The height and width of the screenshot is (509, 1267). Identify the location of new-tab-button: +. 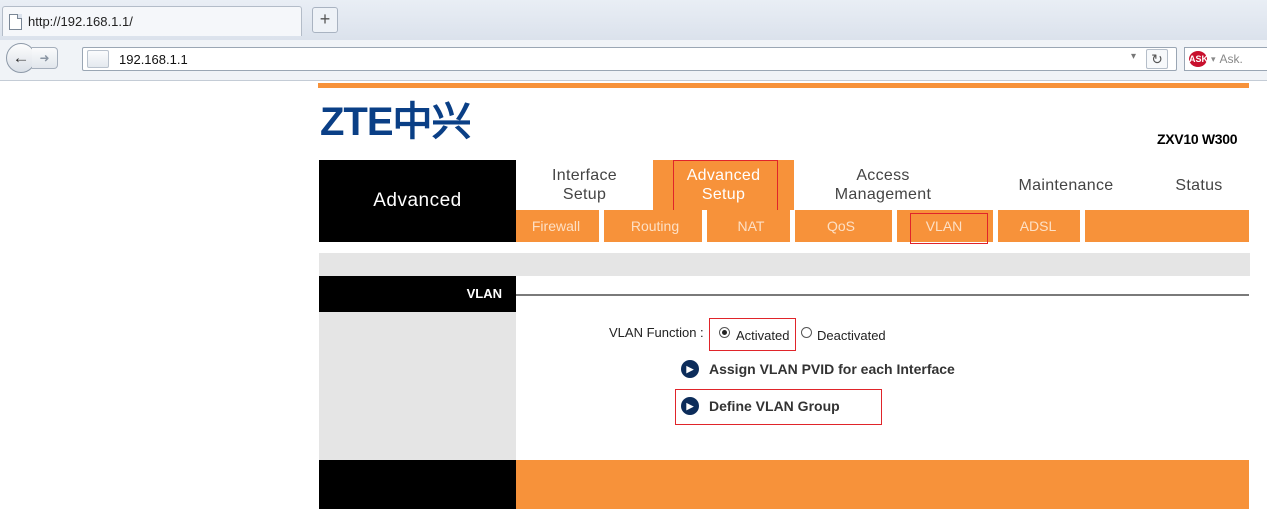
(325, 20).